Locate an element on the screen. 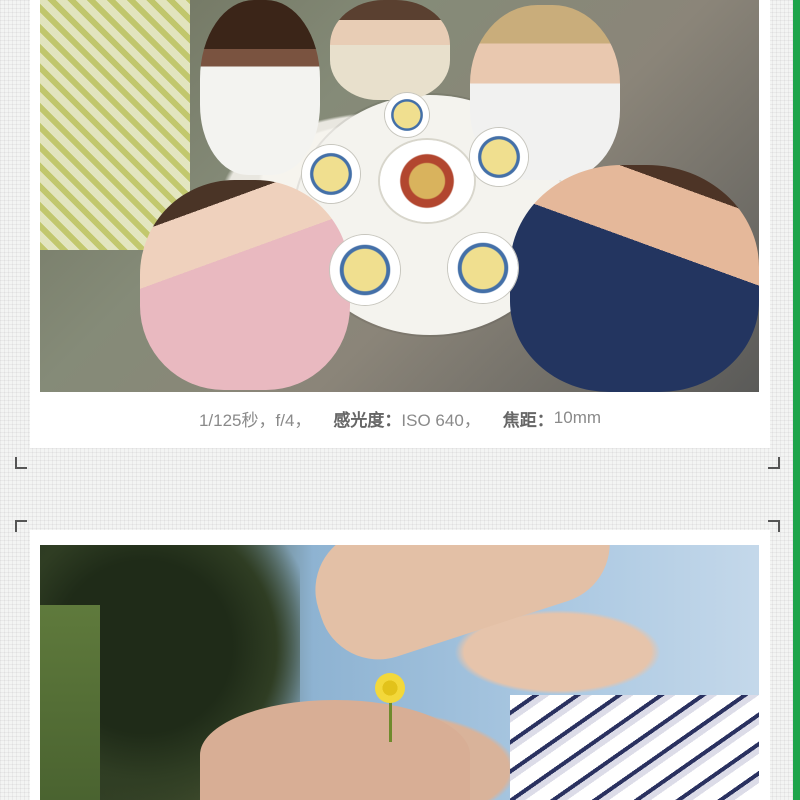 The image size is (800, 800). accent-strip is located at coordinates (796, 400).